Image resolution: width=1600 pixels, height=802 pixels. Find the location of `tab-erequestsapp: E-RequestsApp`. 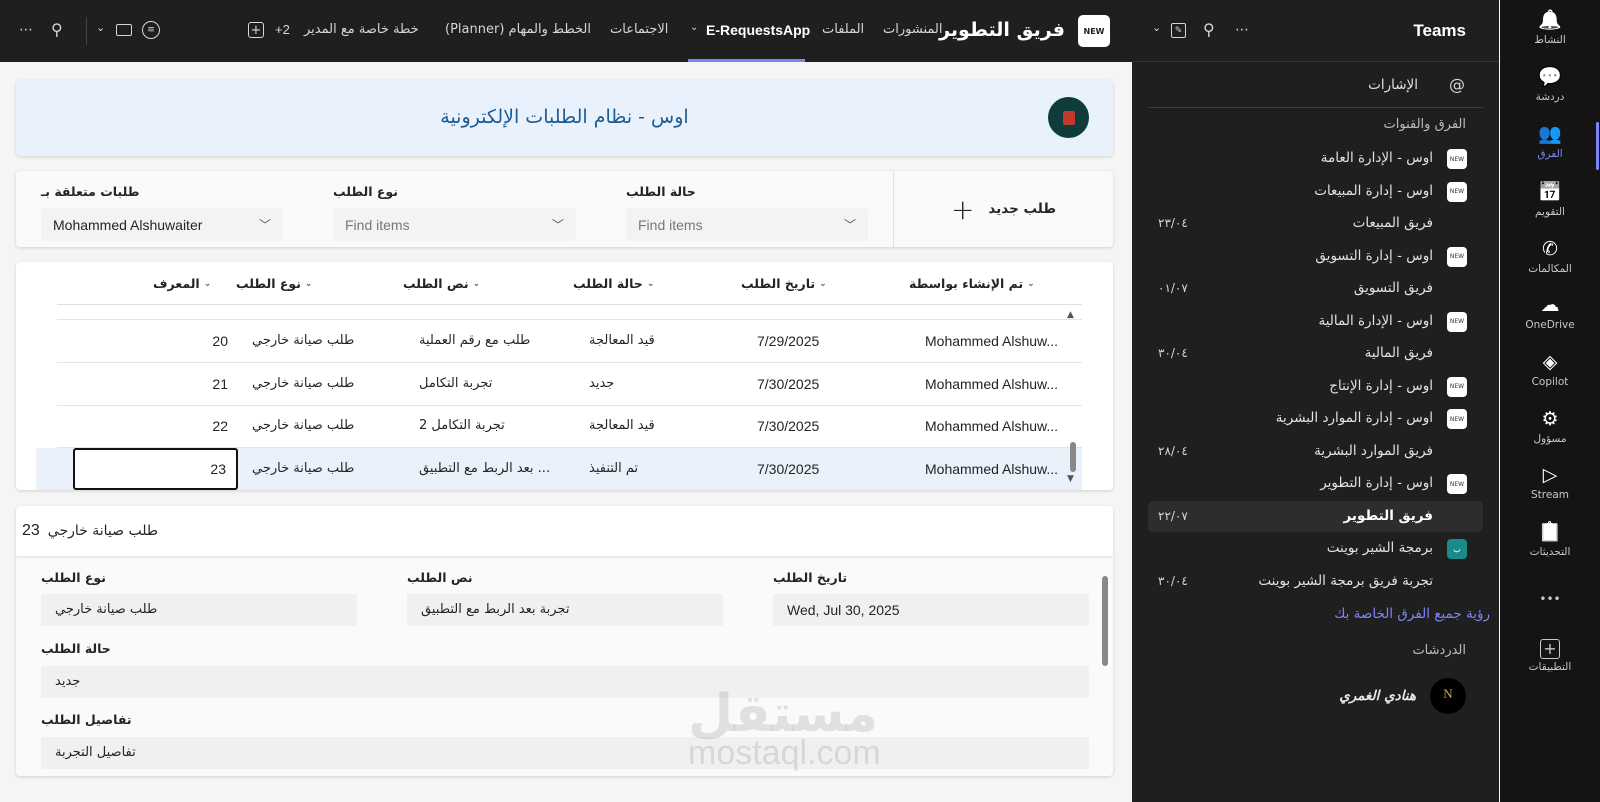

tab-erequestsapp: E-RequestsApp is located at coordinates (758, 30).